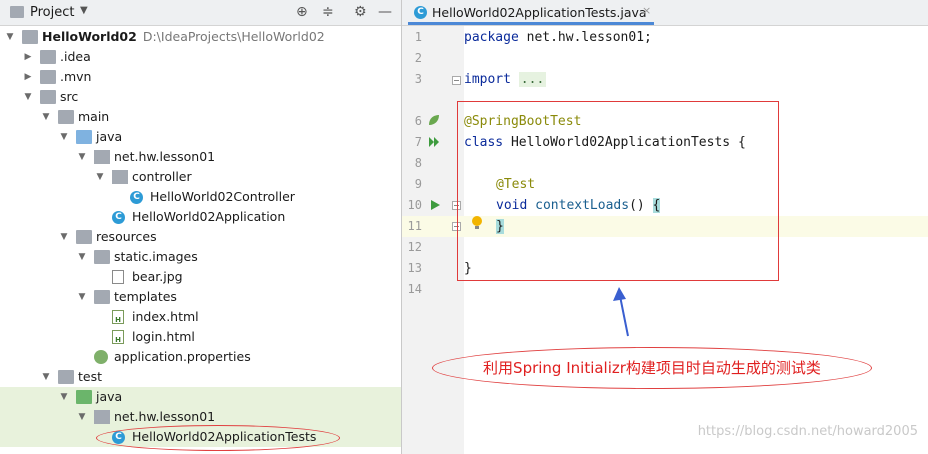  What do you see at coordinates (360, 12) in the screenshot?
I see `gear-icon: ⚙` at bounding box center [360, 12].